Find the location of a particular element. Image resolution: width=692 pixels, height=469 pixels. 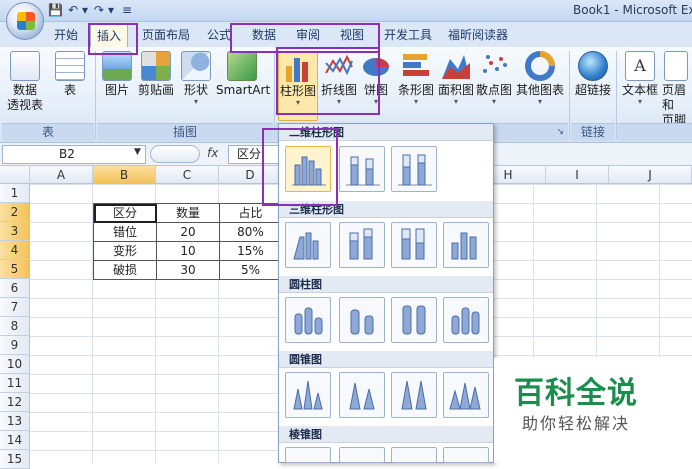

table-cell: 破损 is located at coordinates (125, 270).